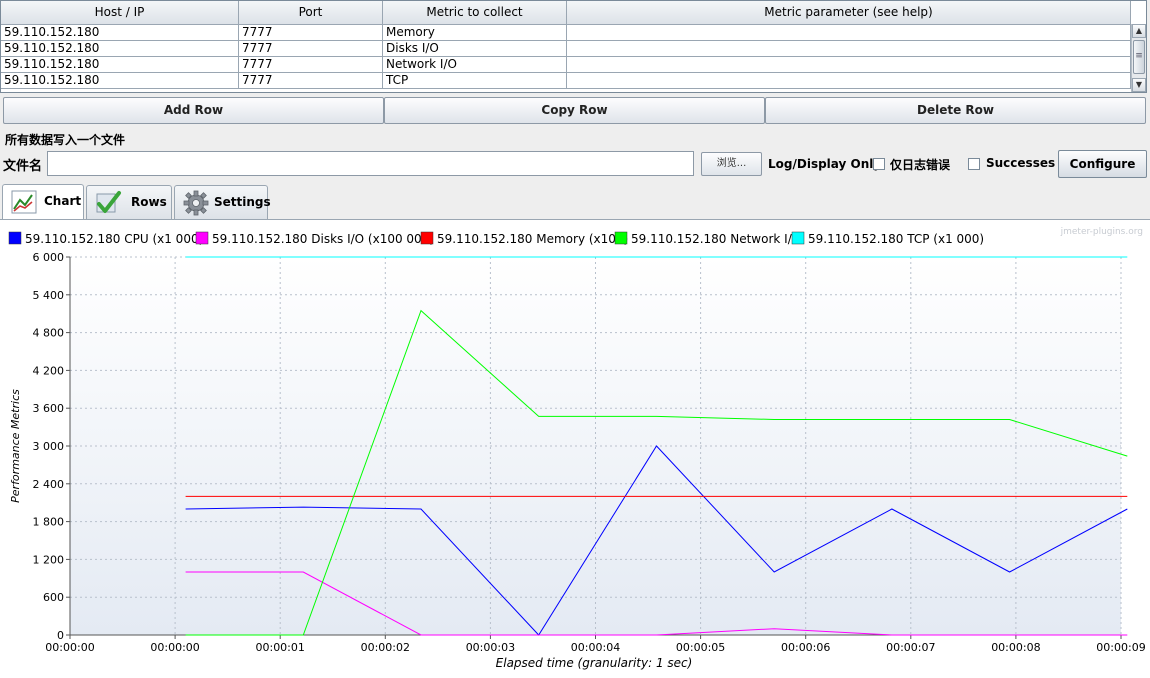 The image size is (1150, 678). I want to click on filename-input, so click(370, 163).